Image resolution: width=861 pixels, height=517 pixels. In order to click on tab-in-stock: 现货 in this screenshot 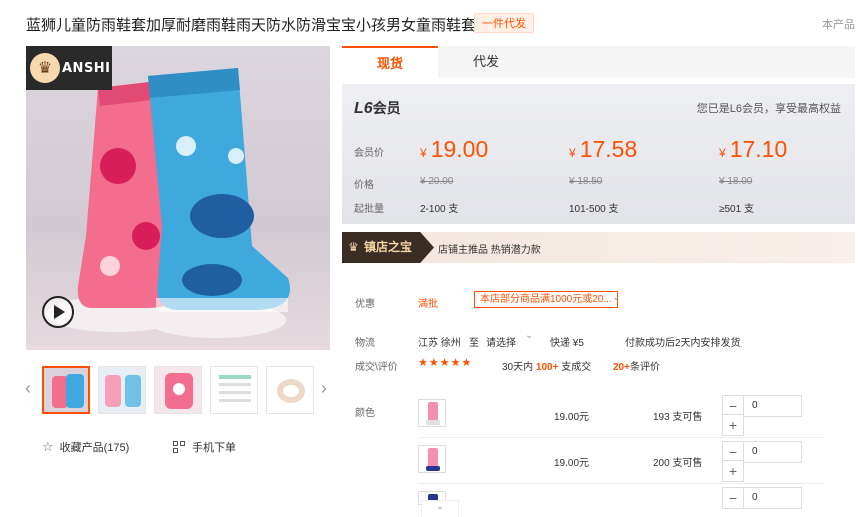, I will do `click(390, 62)`.